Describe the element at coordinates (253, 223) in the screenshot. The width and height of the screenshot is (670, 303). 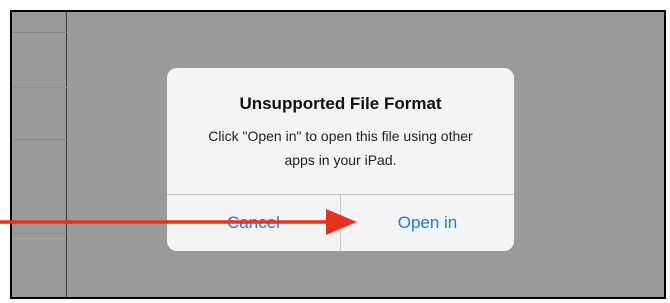
I see `cancel-button: Cancel` at that location.